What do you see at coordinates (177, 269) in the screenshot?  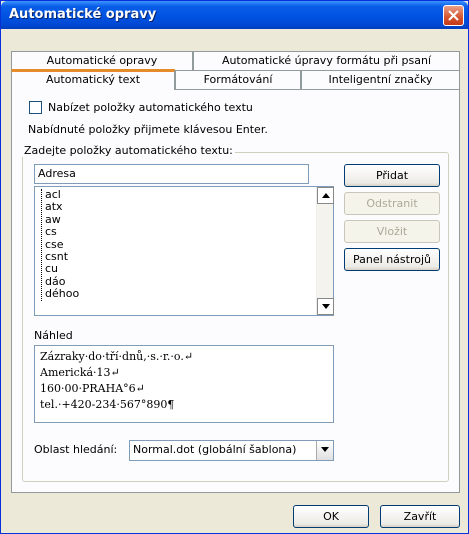 I see `list-item: cu` at bounding box center [177, 269].